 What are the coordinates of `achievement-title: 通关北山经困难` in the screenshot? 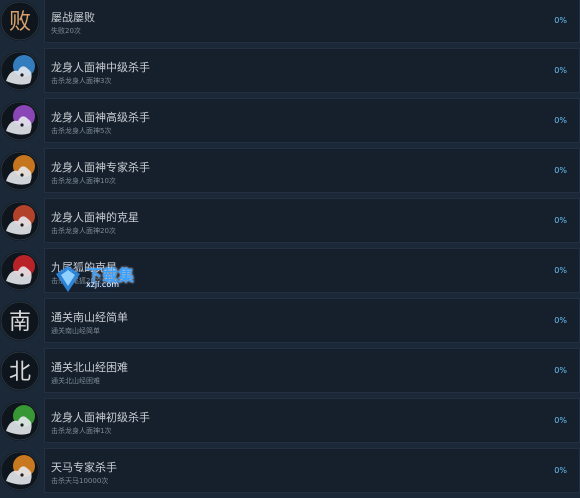 It's located at (89, 367).